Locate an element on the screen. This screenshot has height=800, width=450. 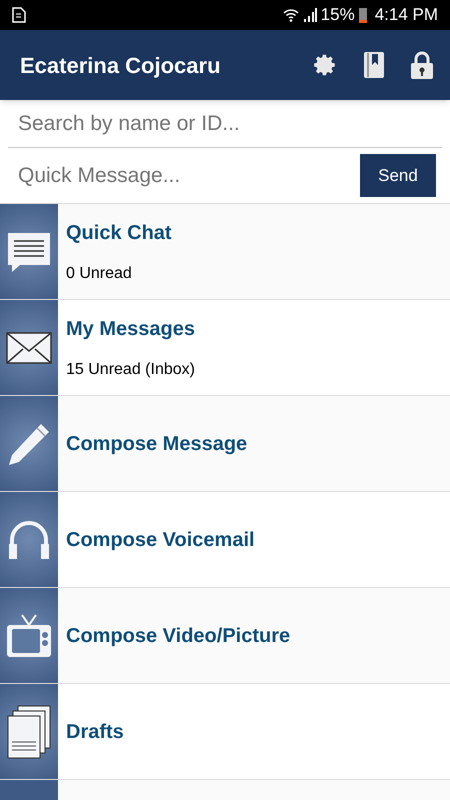
menu-item: Drafts is located at coordinates (225, 732).